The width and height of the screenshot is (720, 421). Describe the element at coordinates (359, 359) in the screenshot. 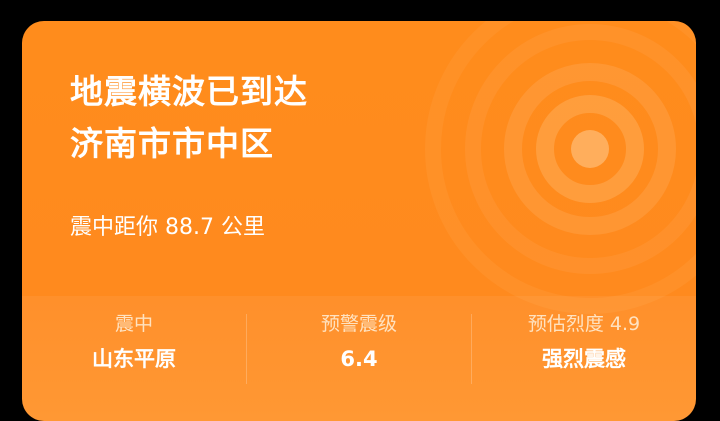

I see `magnitude-value: 6.4` at that location.